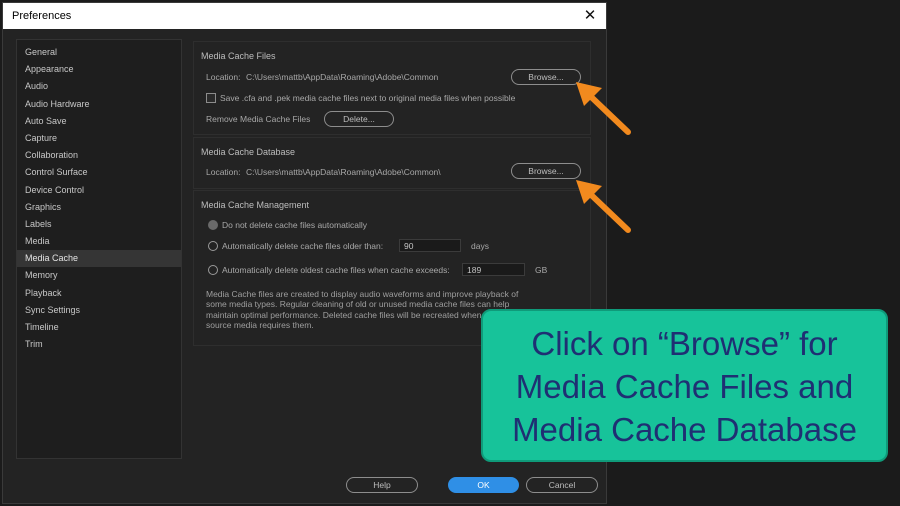  Describe the element at coordinates (99, 344) in the screenshot. I see `sidebar-item-trim: Trim` at that location.